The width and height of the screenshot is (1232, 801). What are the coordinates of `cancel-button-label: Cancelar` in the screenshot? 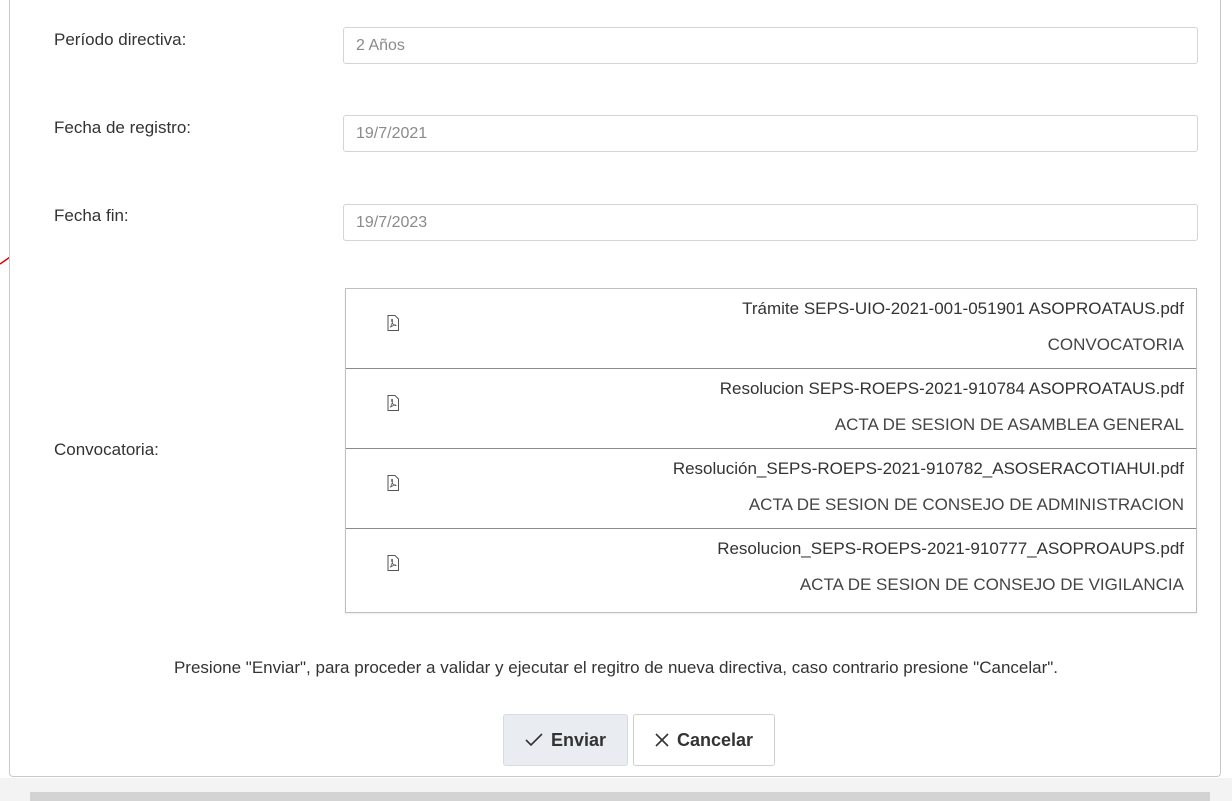 It's located at (715, 739).